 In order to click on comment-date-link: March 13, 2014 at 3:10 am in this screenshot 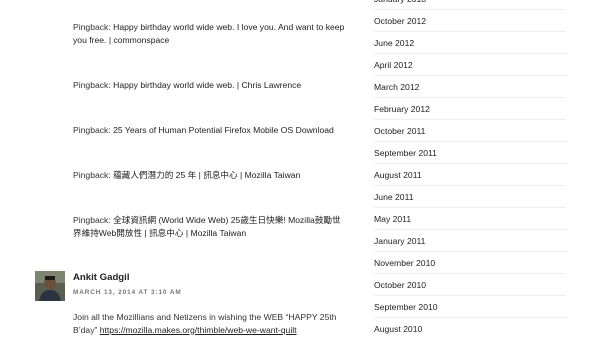, I will do `click(127, 292)`.